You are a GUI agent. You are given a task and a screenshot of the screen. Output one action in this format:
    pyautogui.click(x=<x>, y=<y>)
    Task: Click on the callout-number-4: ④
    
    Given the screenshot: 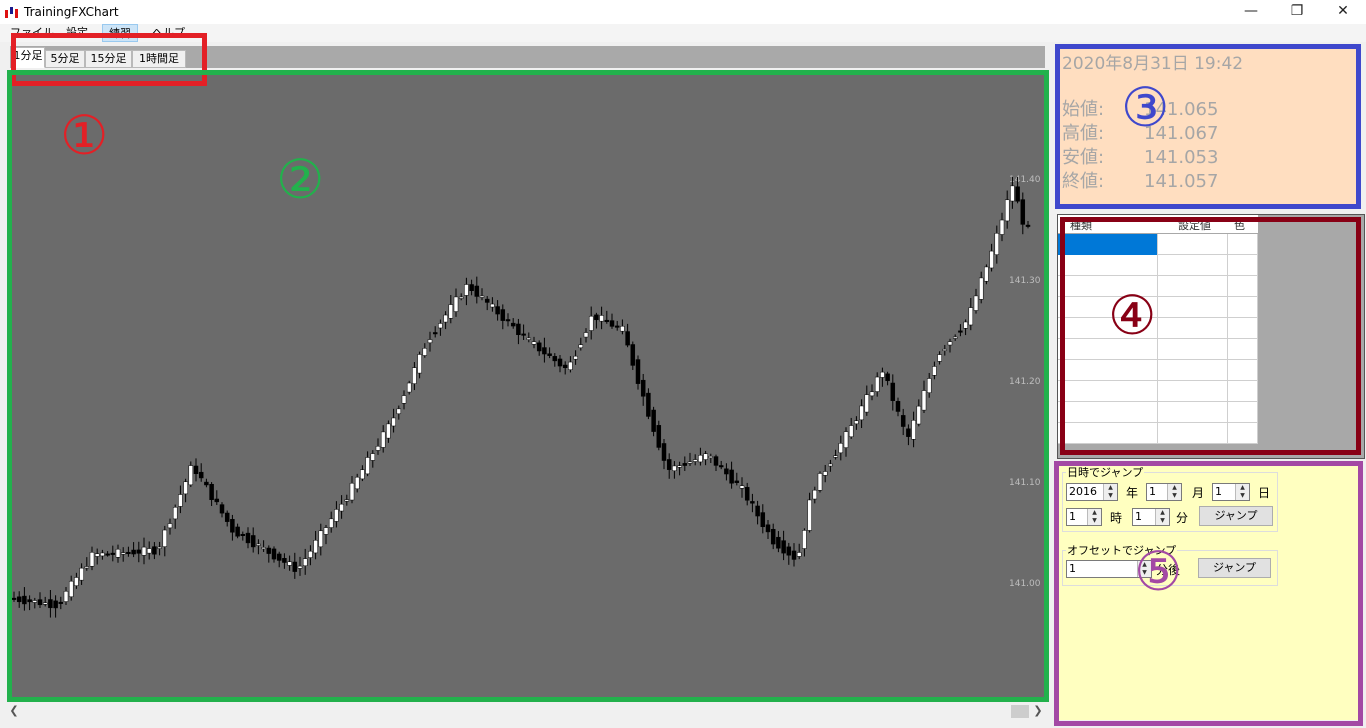 What is the action you would take?
    pyautogui.click(x=1132, y=315)
    